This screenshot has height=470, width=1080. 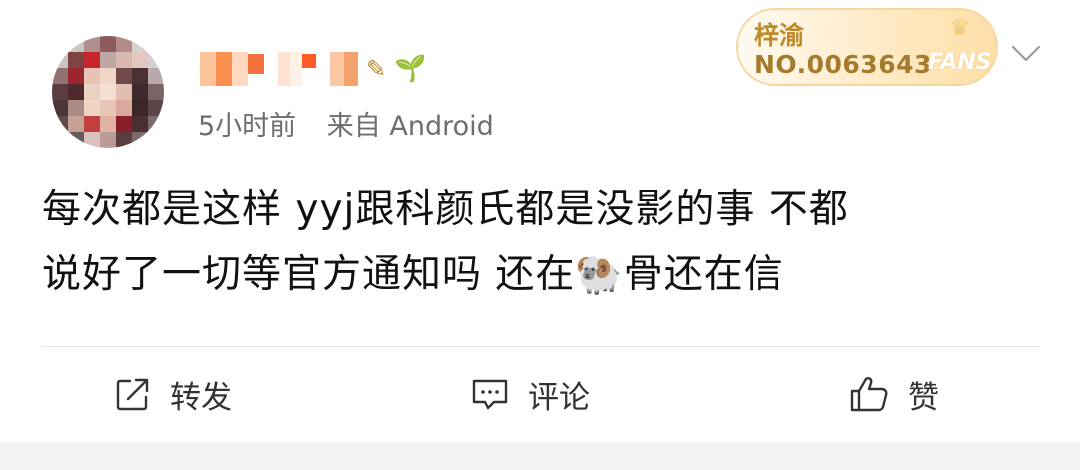 What do you see at coordinates (960, 62) in the screenshot?
I see `fan-badge-fans-label: FANS` at bounding box center [960, 62].